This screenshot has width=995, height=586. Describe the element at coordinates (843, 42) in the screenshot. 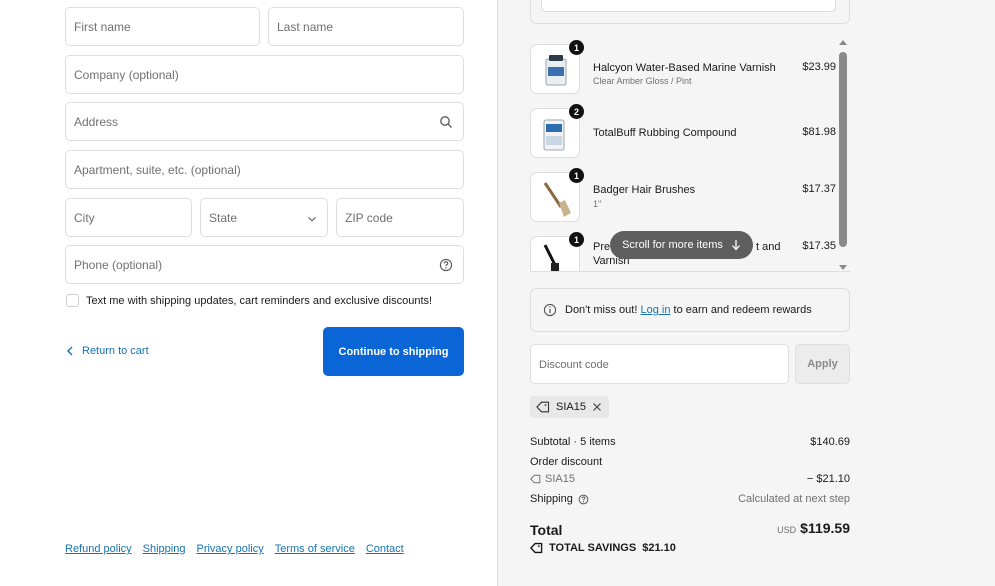

I see `scroll-up-arrow` at that location.